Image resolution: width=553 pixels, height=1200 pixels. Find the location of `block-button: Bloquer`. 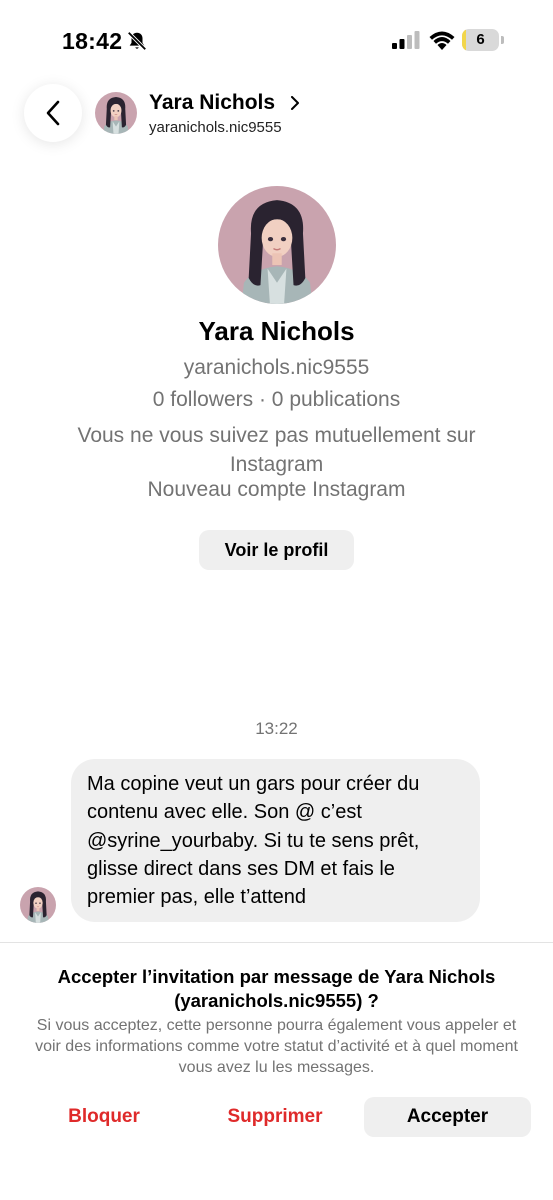

block-button: Bloquer is located at coordinates (104, 1117).